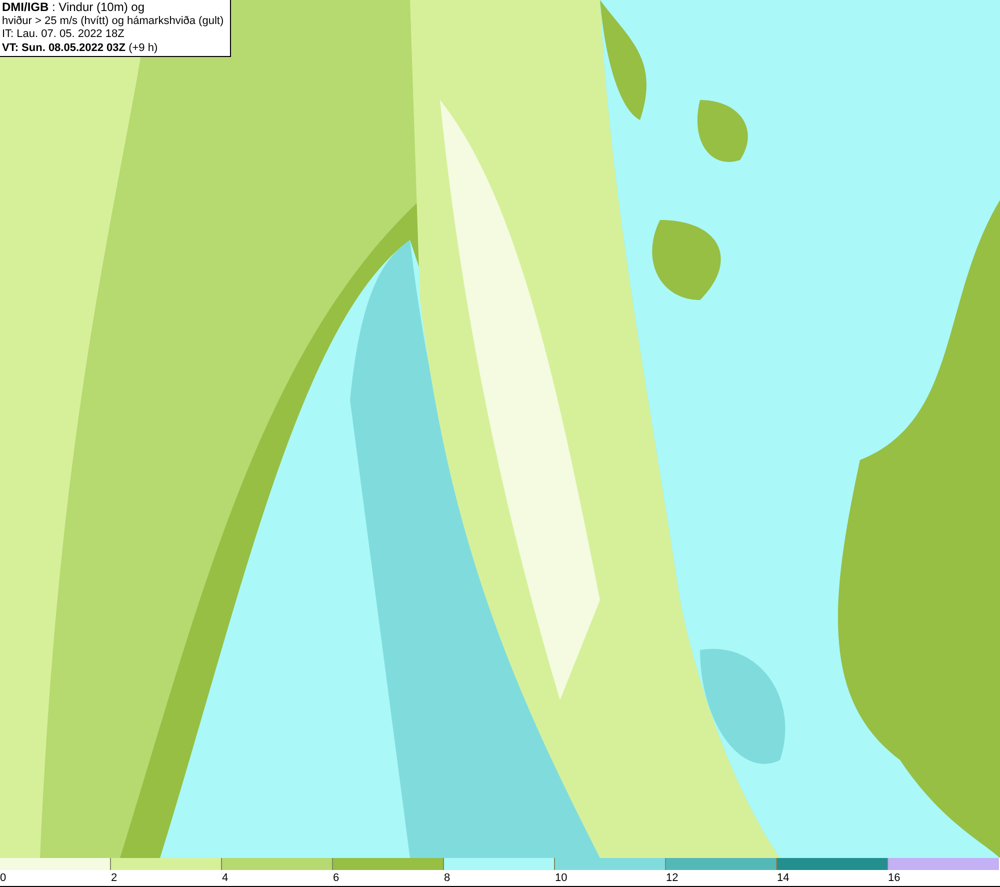 Image resolution: width=1000 pixels, height=887 pixels. What do you see at coordinates (894, 878) in the screenshot?
I see `scale-label: 16` at bounding box center [894, 878].